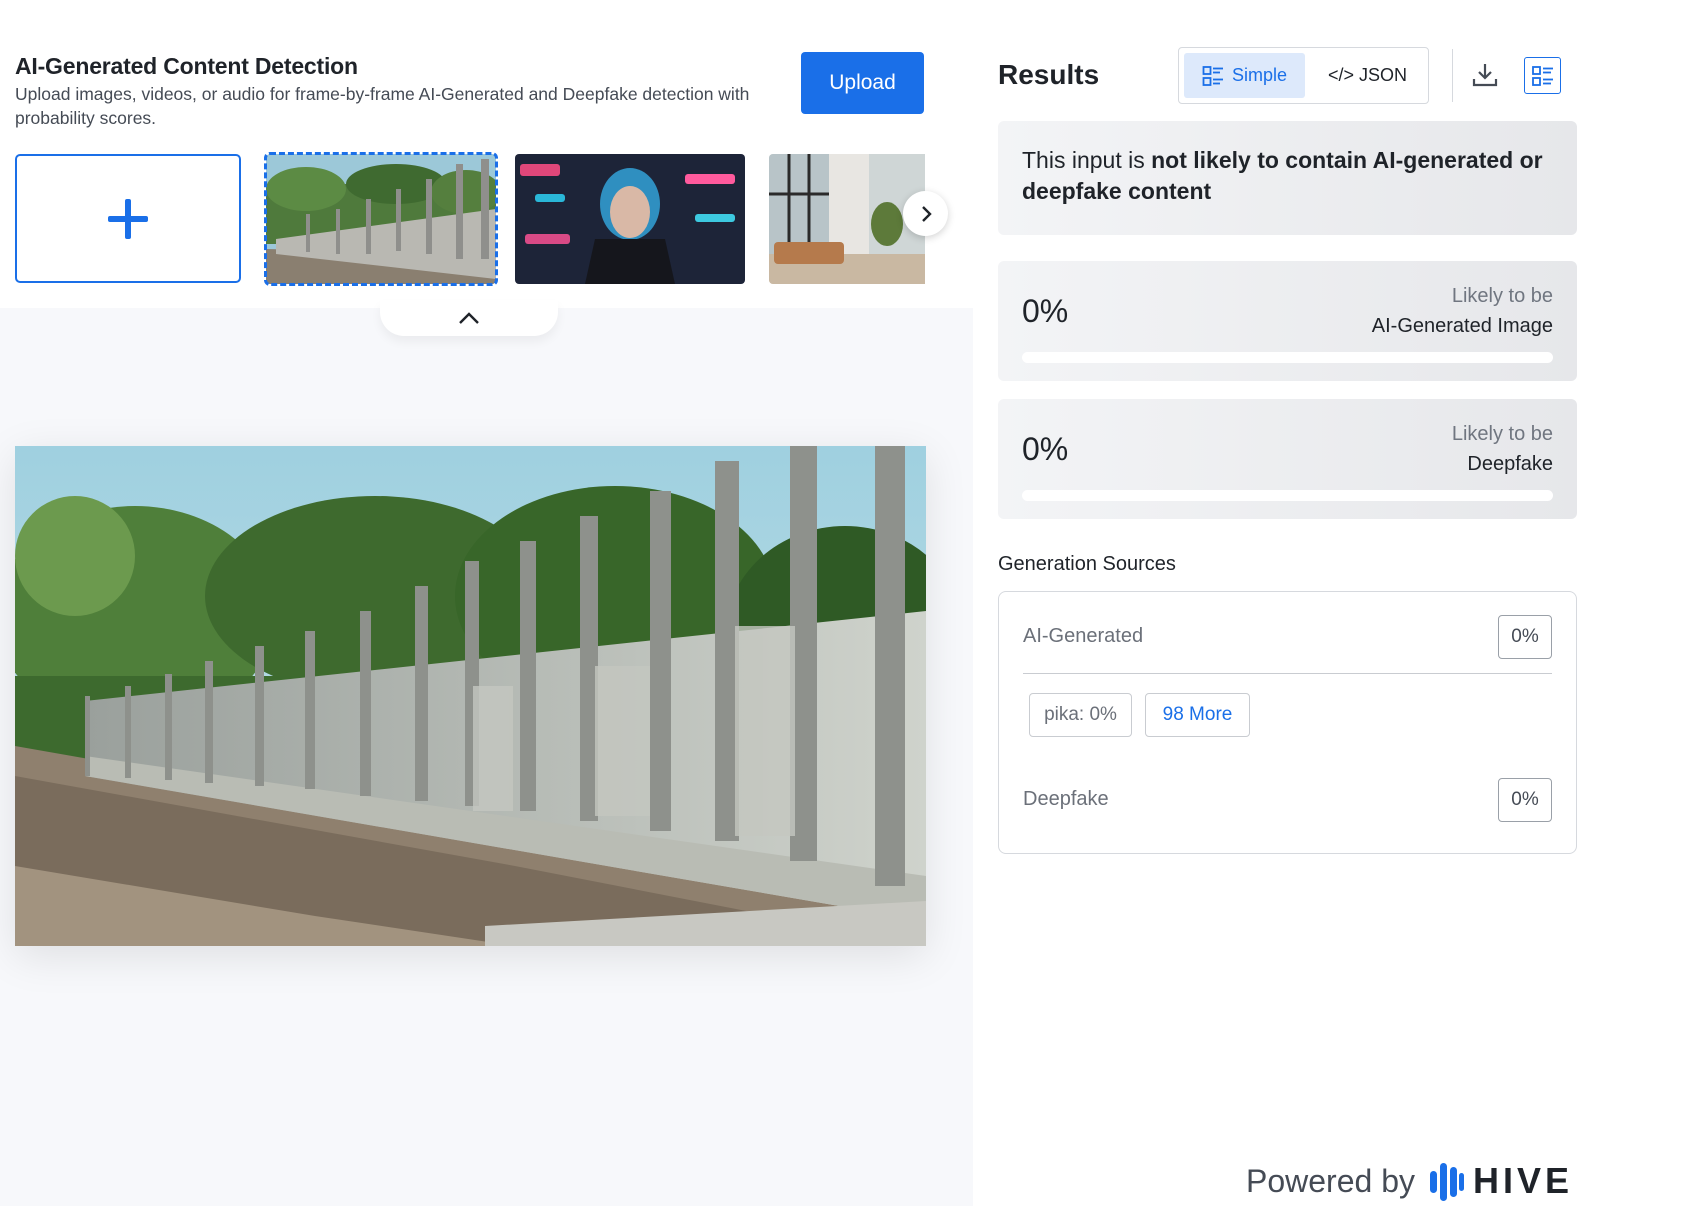 The height and width of the screenshot is (1206, 1694). I want to click on layout-toggle-button, so click(1542, 75).